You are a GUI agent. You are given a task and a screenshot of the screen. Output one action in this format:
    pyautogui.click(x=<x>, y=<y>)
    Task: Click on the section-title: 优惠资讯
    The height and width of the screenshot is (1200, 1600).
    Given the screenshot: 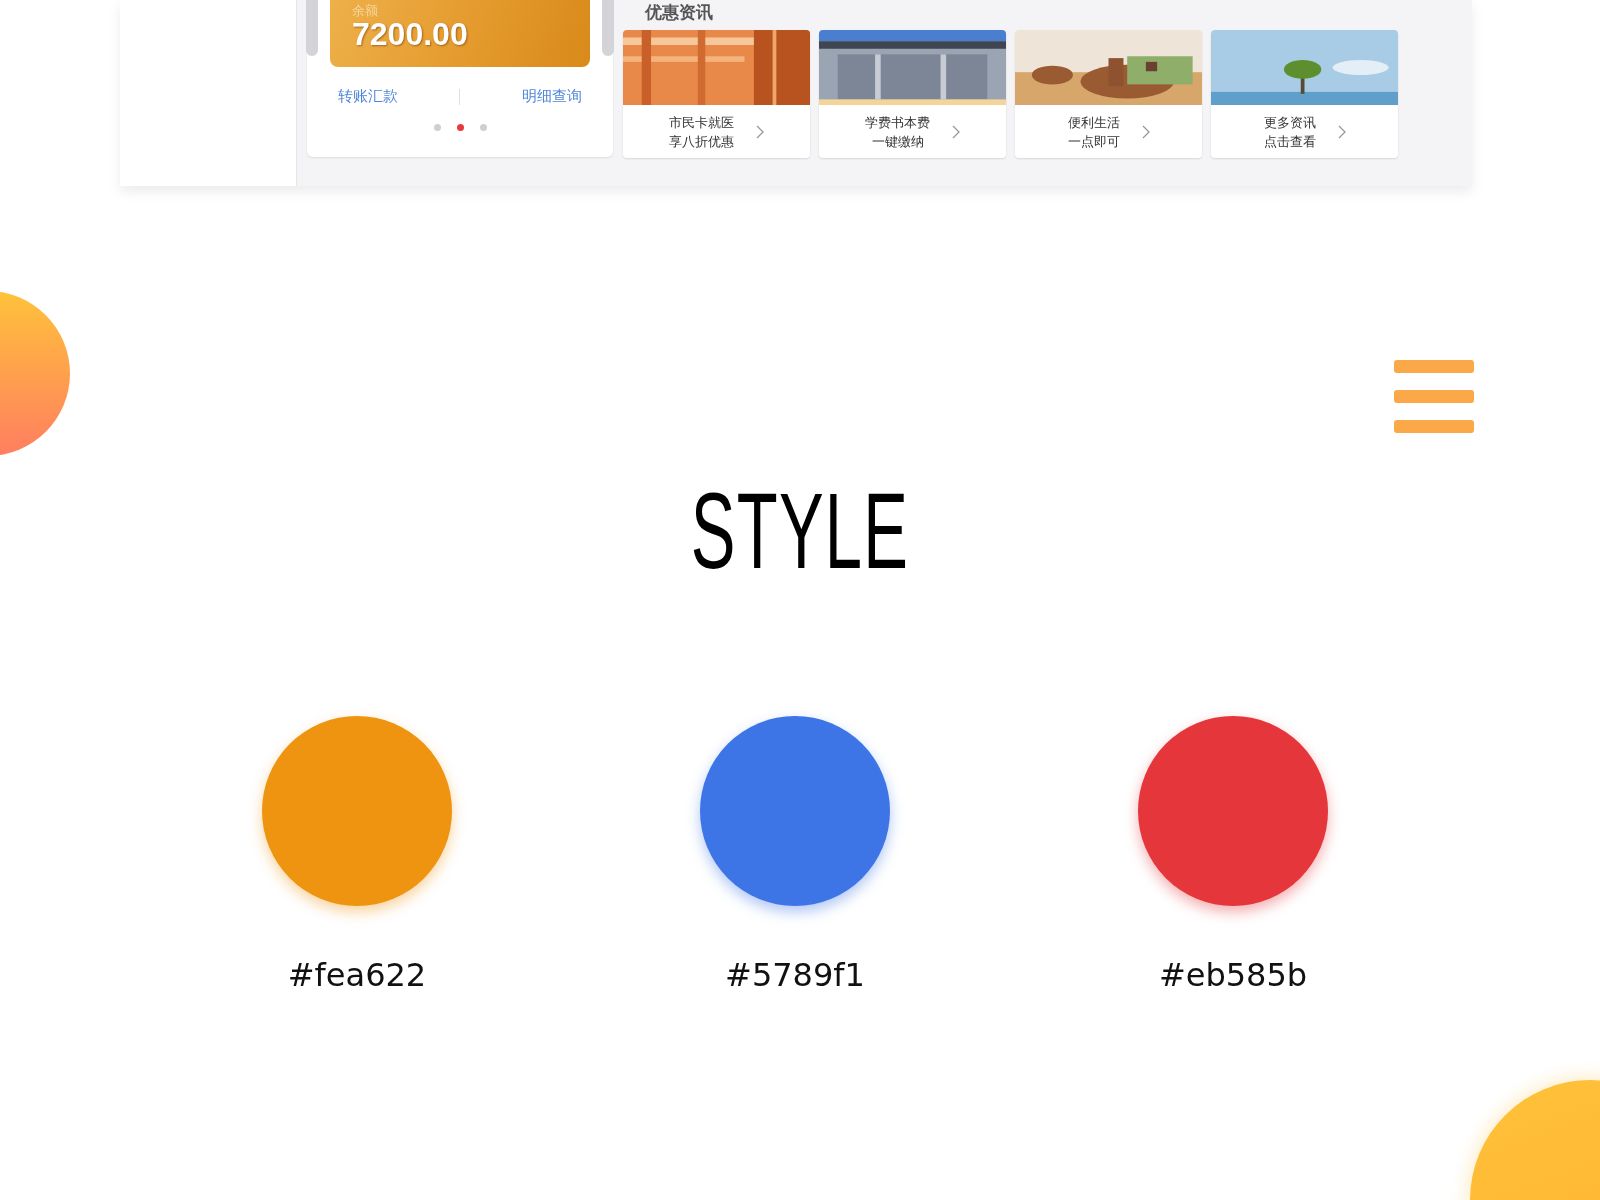 What is the action you would take?
    pyautogui.click(x=679, y=13)
    